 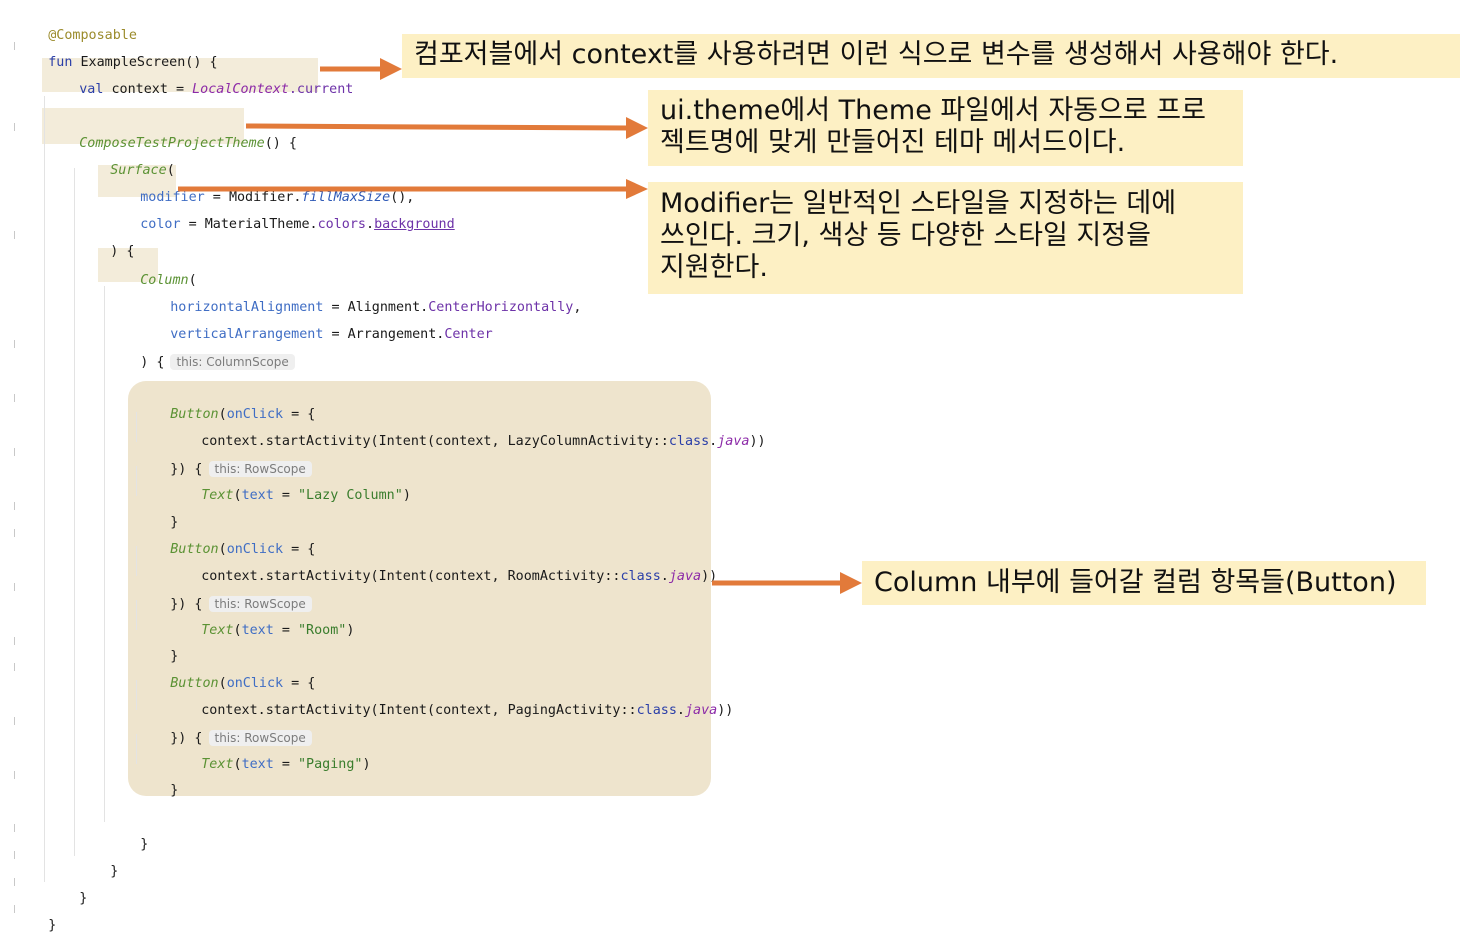 I want to click on callout-column-buttons: Column 내부에 들어갈 컬럼 항목들(Button), so click(x=1144, y=583).